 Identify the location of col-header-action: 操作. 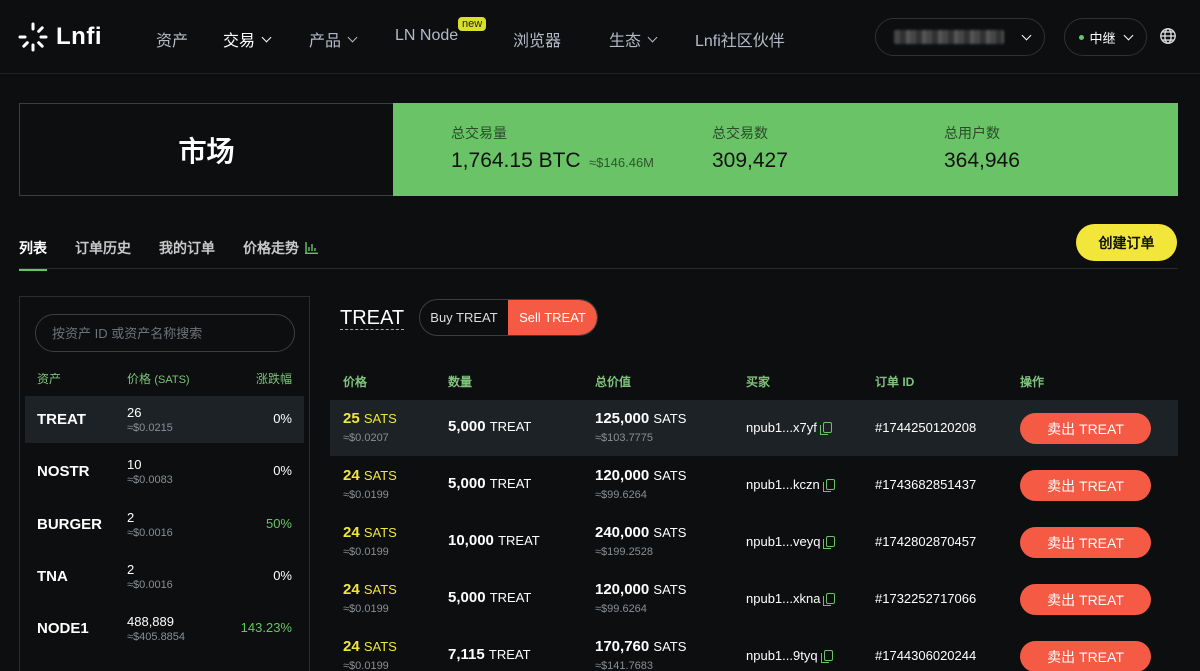
(1032, 382).